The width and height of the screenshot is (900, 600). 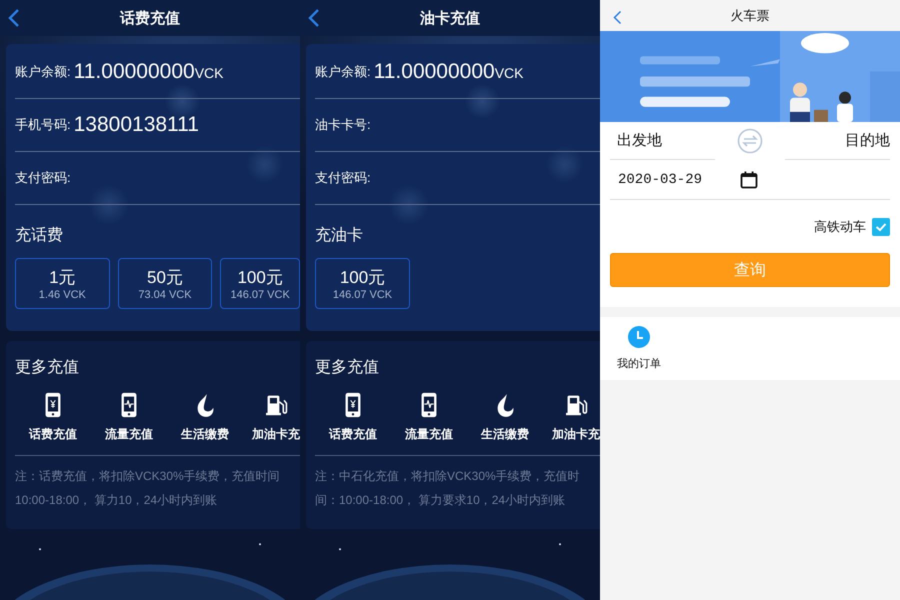 What do you see at coordinates (450, 18) in the screenshot?
I see `page-title: 油卡充值` at bounding box center [450, 18].